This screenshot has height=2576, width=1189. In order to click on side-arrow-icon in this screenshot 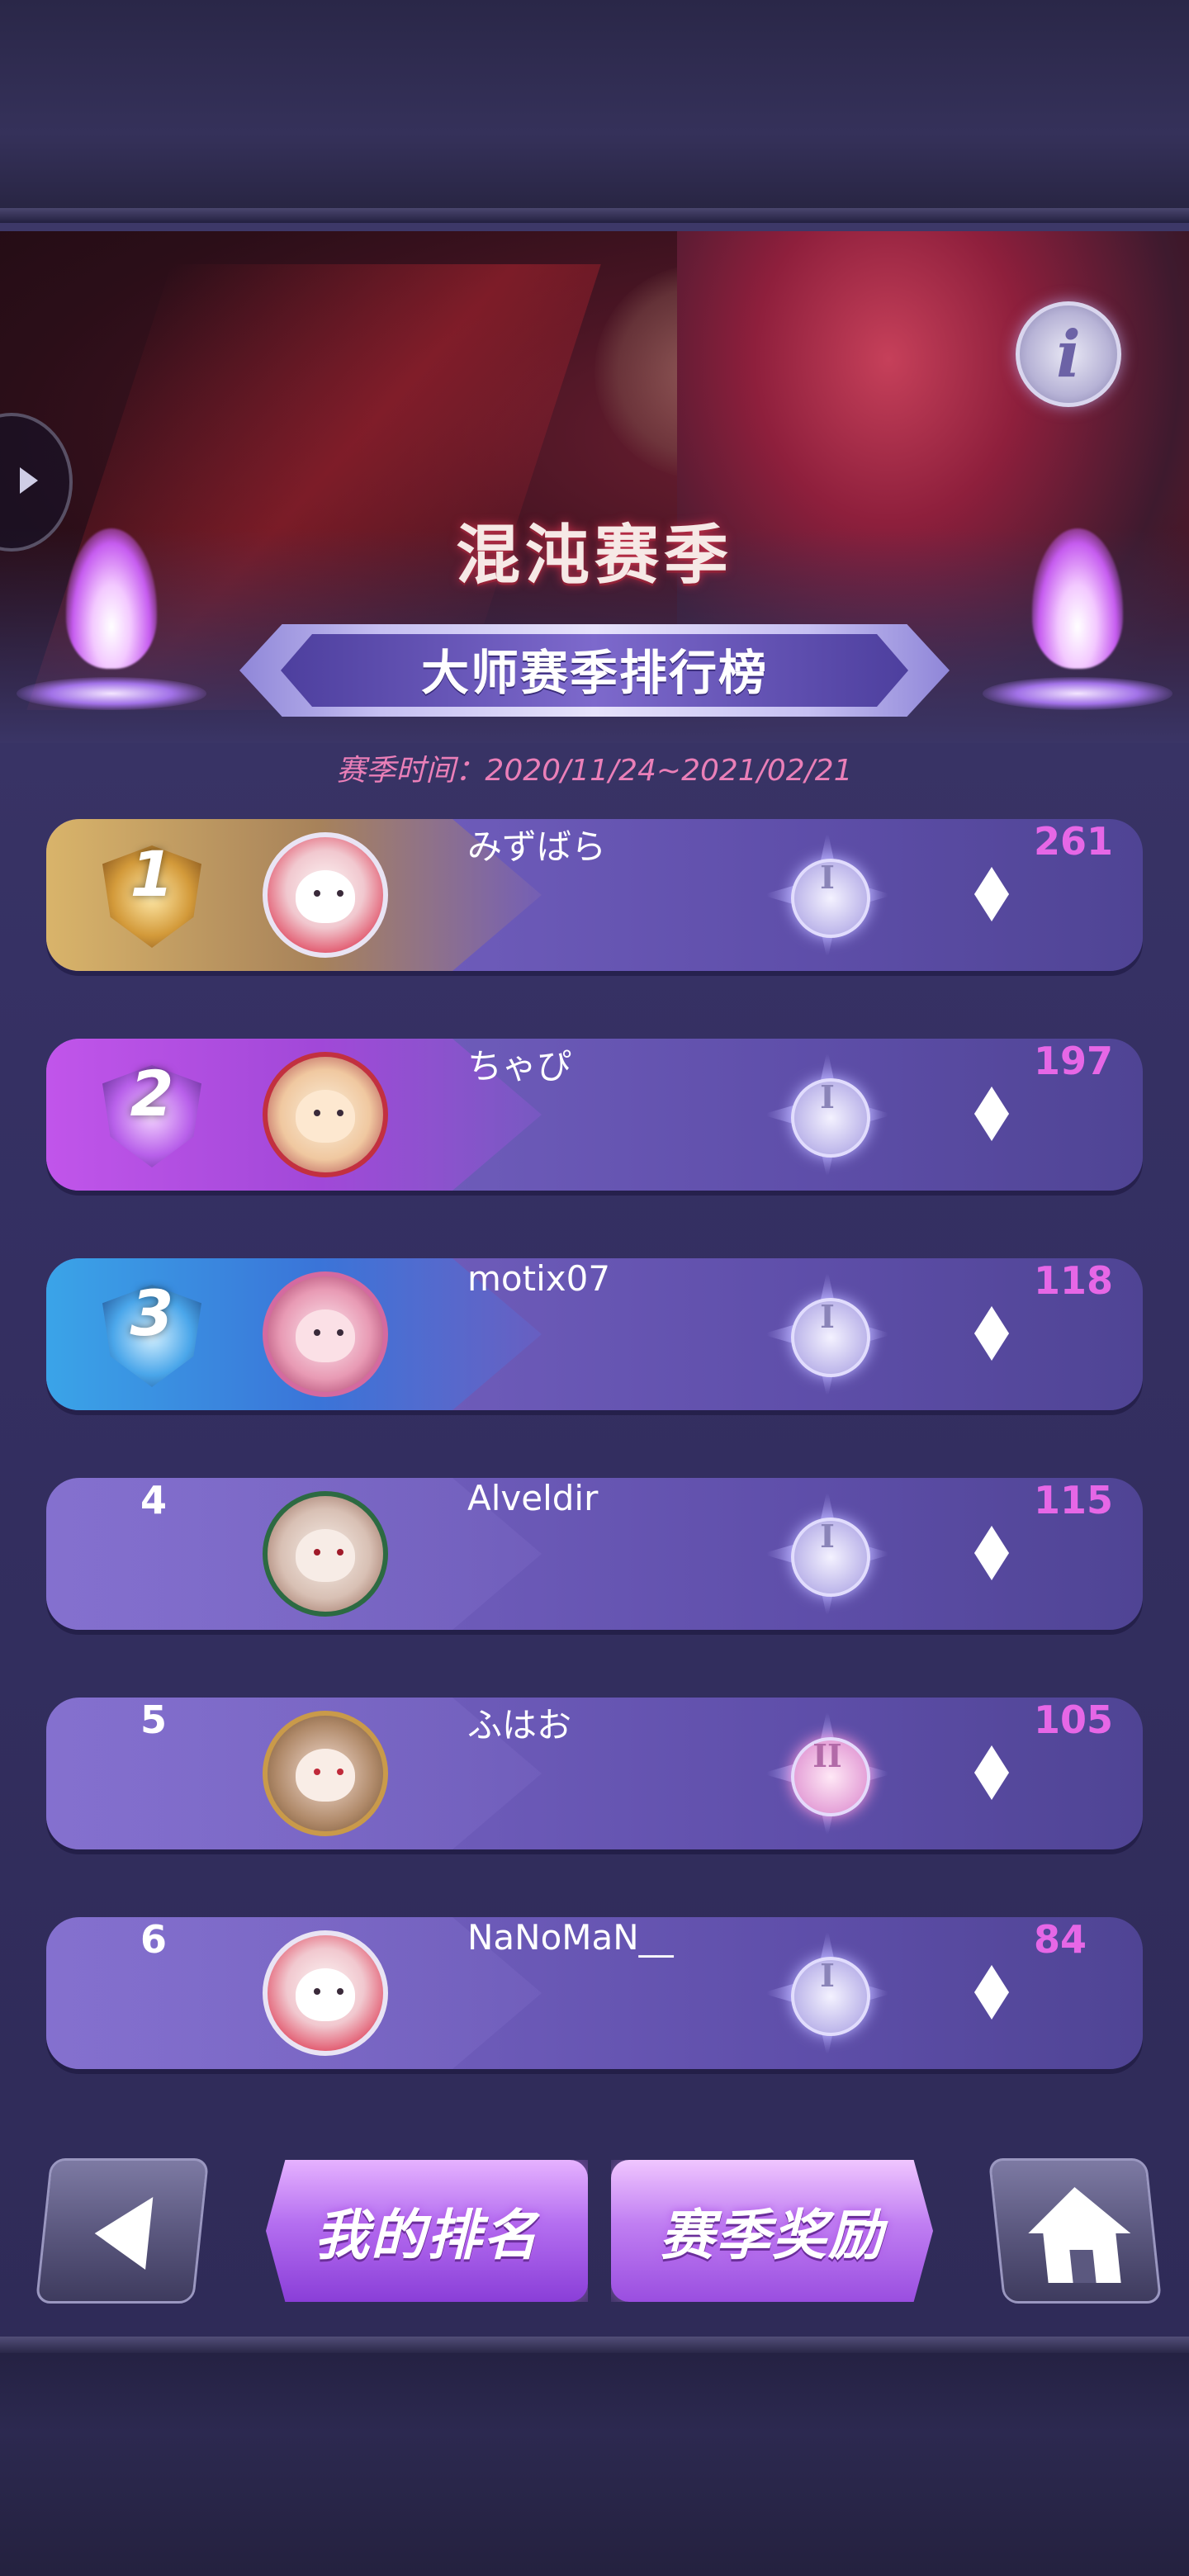, I will do `click(29, 480)`.